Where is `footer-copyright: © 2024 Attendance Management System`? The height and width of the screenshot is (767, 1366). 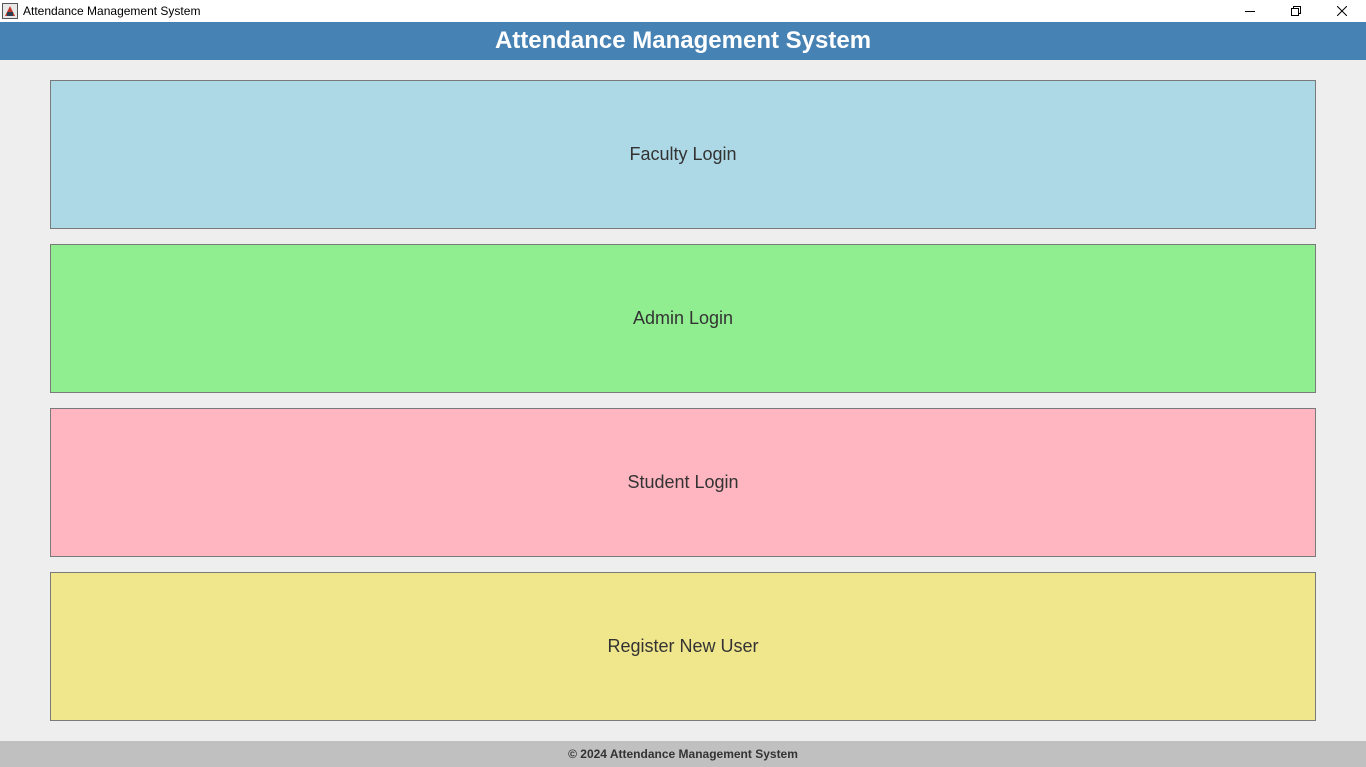
footer-copyright: © 2024 Attendance Management System is located at coordinates (683, 754).